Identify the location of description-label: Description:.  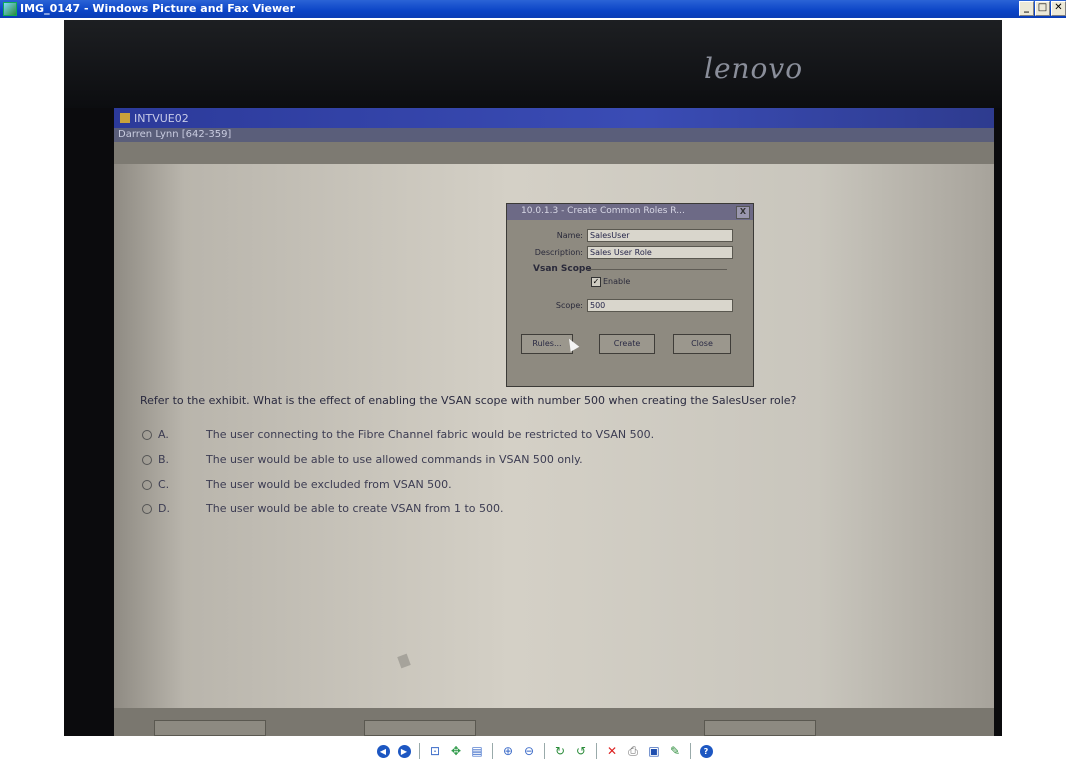
(558, 252).